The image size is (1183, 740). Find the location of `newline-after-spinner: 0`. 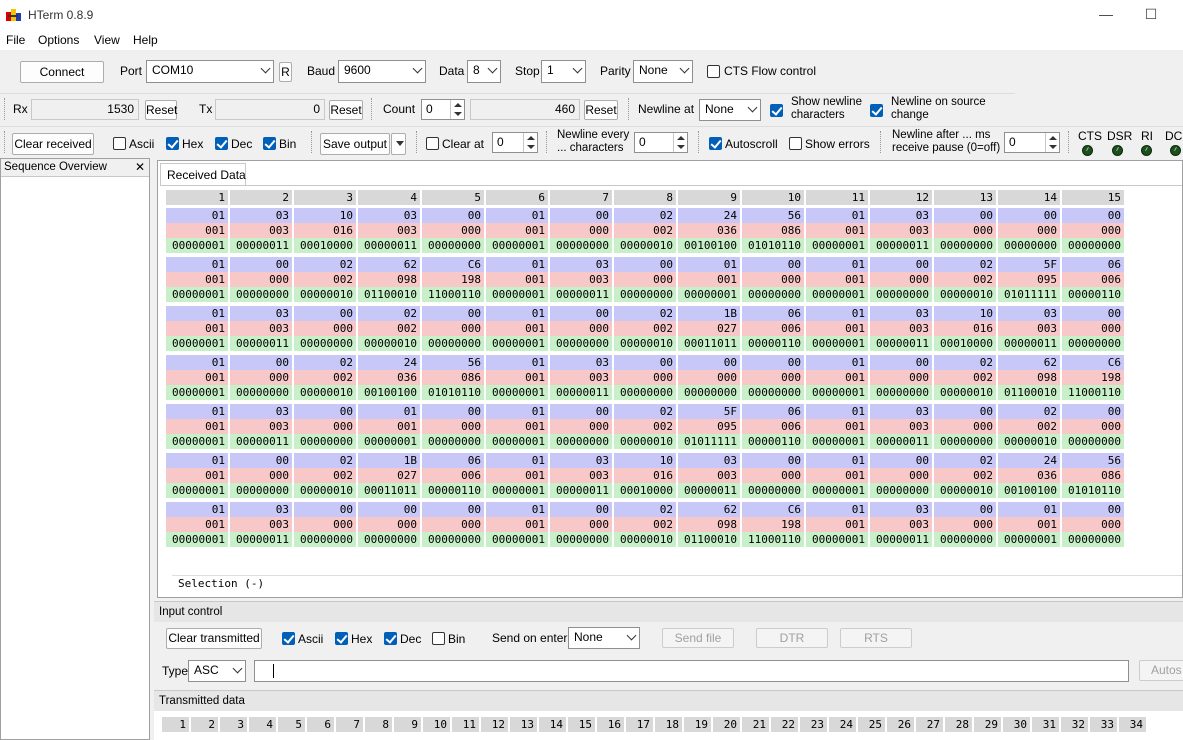

newline-after-spinner: 0 is located at coordinates (1032, 142).